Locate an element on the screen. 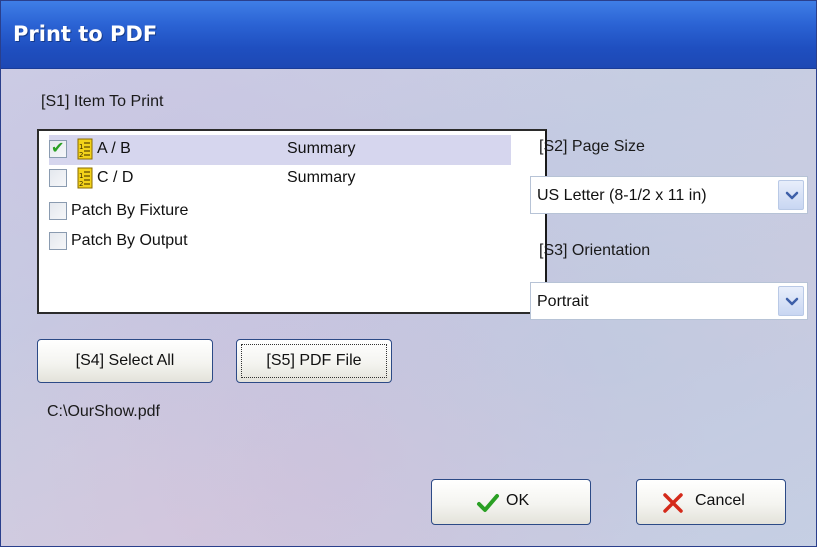 Image resolution: width=817 pixels, height=547 pixels. item-checkbox: ✔ is located at coordinates (58, 148).